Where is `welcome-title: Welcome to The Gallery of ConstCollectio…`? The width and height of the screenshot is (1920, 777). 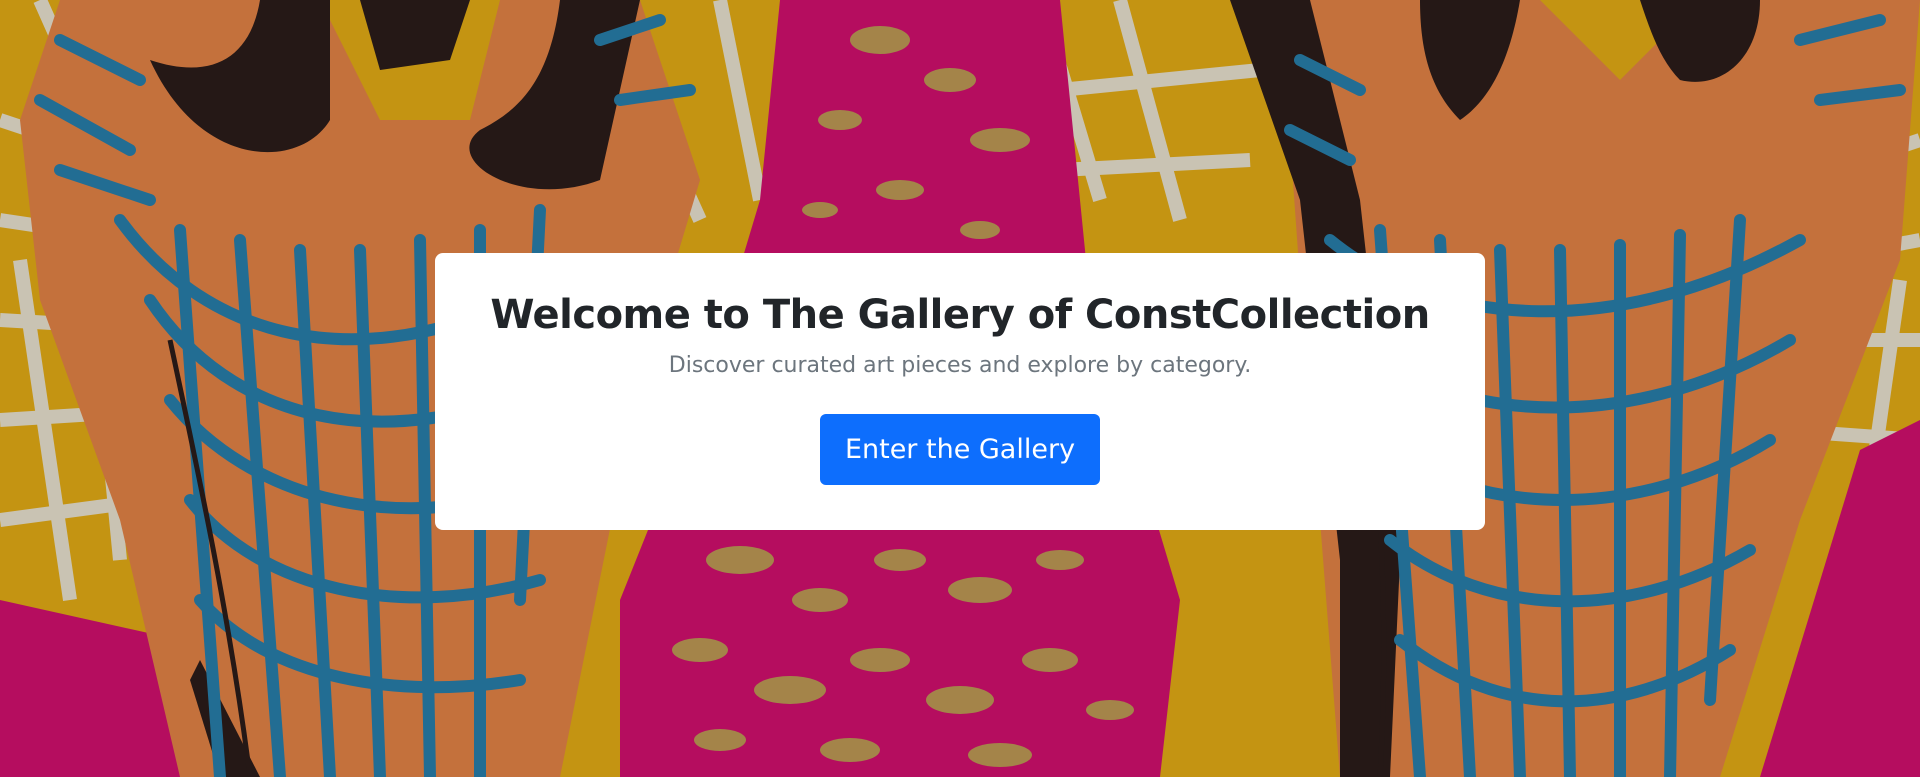
welcome-title: Welcome to The Gallery of ConstCollectio… is located at coordinates (960, 315).